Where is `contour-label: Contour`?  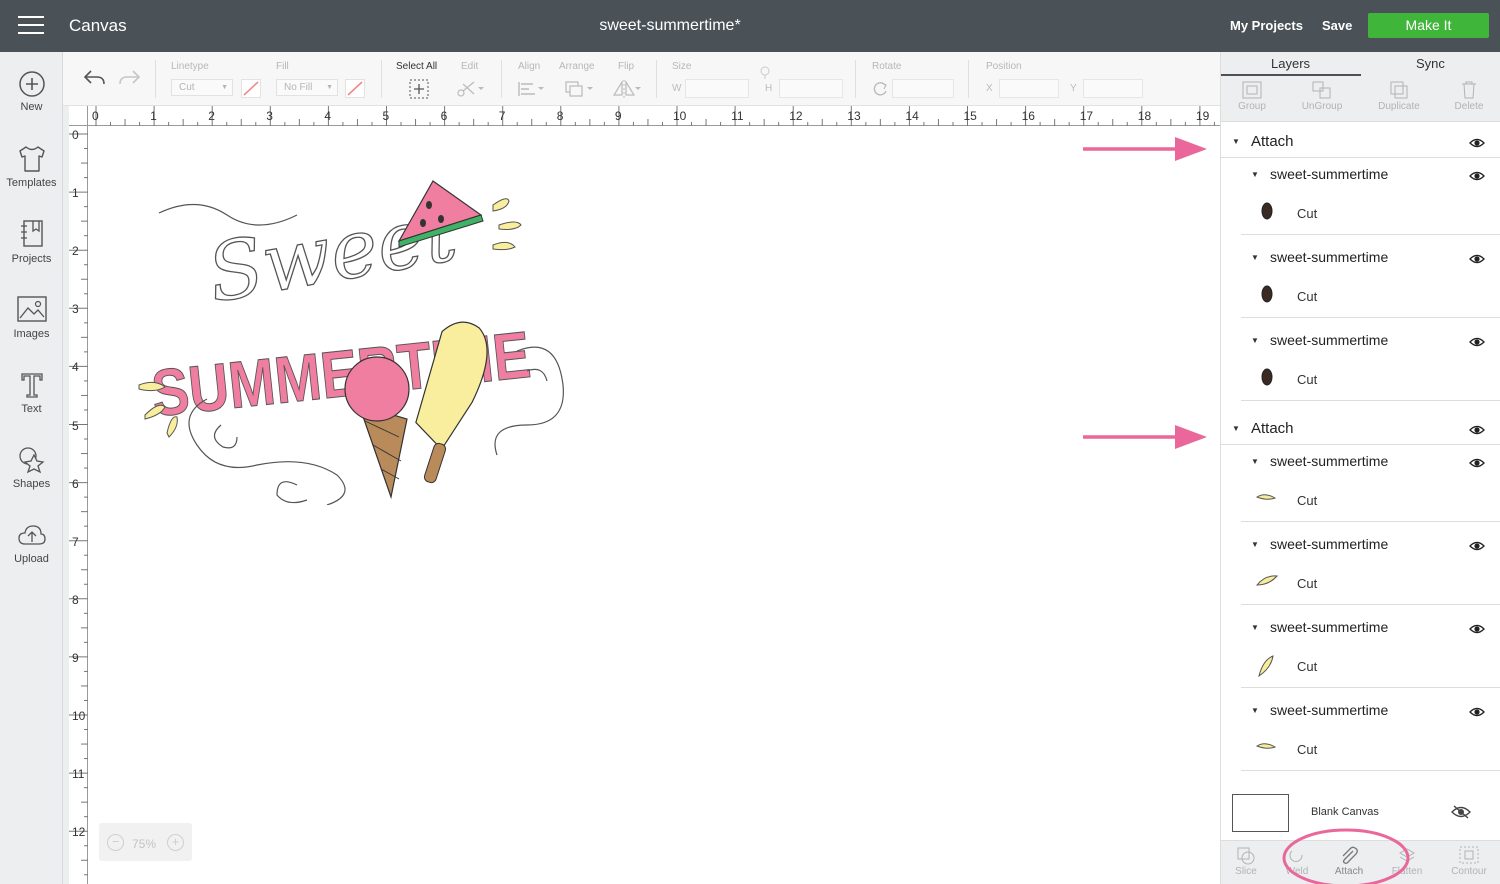
contour-label: Contour is located at coordinates (1469, 871).